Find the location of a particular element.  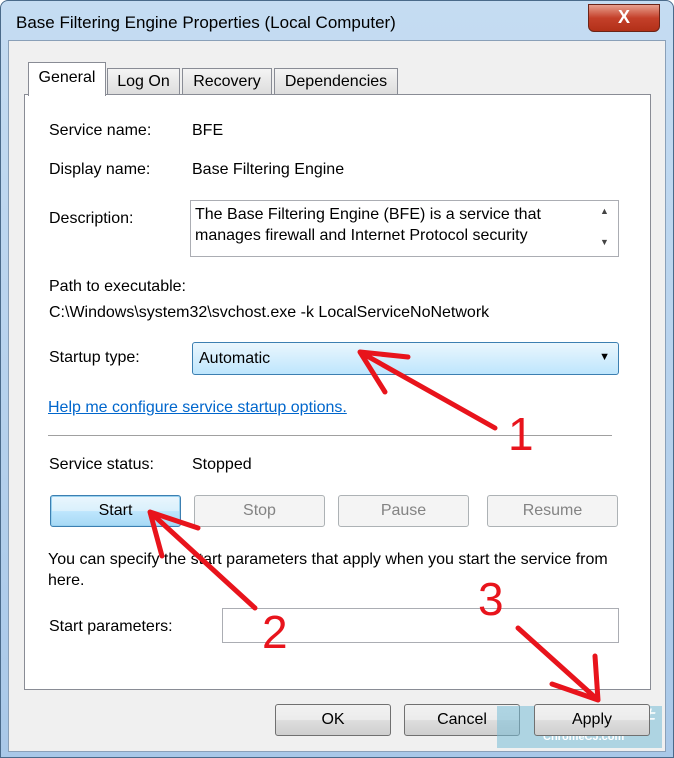

start-params-input is located at coordinates (420, 625).